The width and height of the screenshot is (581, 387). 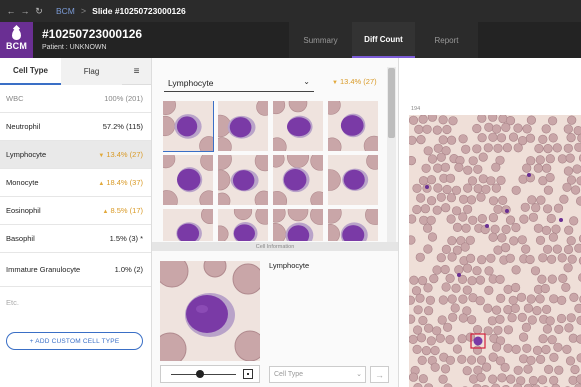 What do you see at coordinates (416, 109) in the screenshot?
I see `slide-index-label: 194` at bounding box center [416, 109].